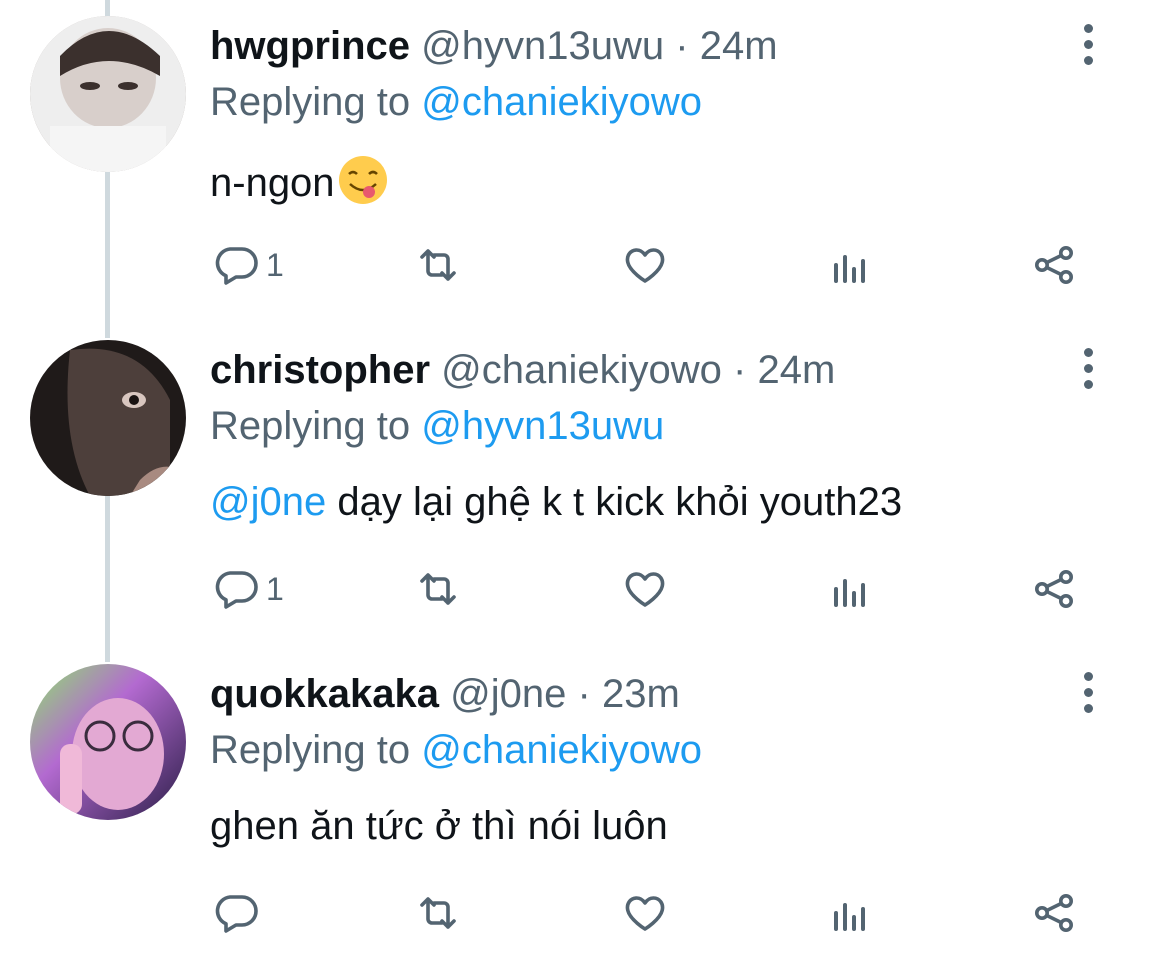 This screenshot has width=1152, height=968. I want to click on tweet-text: ghen ăn tức ở thì nói luôn, so click(439, 826).